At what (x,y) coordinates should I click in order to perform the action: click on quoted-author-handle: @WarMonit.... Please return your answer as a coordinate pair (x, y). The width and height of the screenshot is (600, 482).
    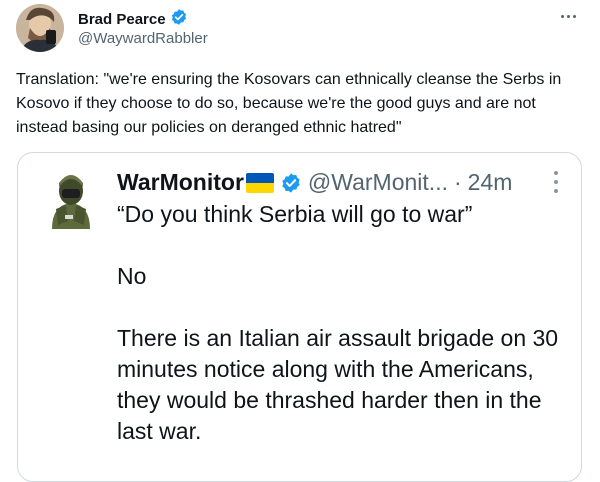
    Looking at the image, I should click on (378, 182).